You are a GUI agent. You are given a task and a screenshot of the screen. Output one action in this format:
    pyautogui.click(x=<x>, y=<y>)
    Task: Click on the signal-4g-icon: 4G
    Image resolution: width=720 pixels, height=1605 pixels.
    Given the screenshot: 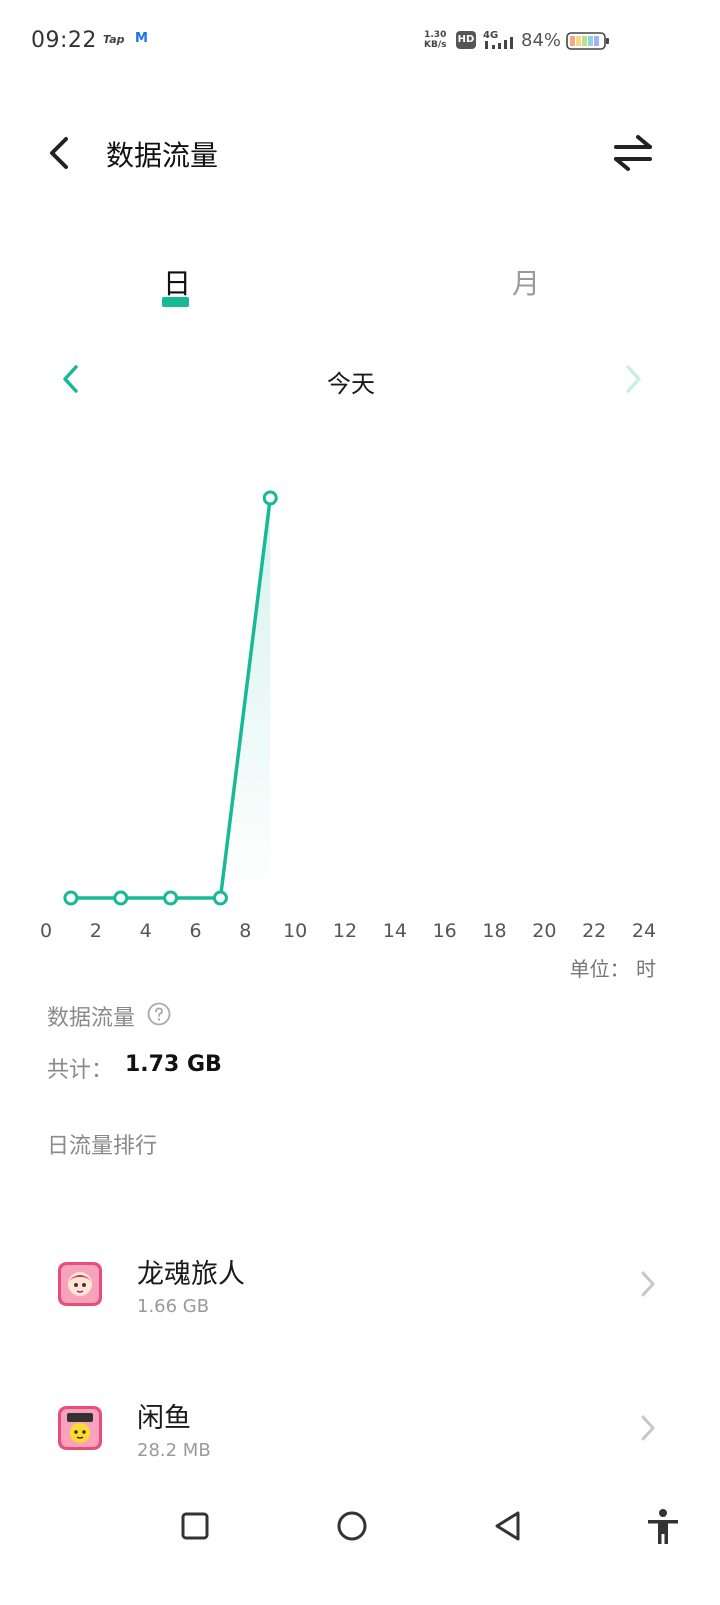 What is the action you would take?
    pyautogui.click(x=498, y=39)
    